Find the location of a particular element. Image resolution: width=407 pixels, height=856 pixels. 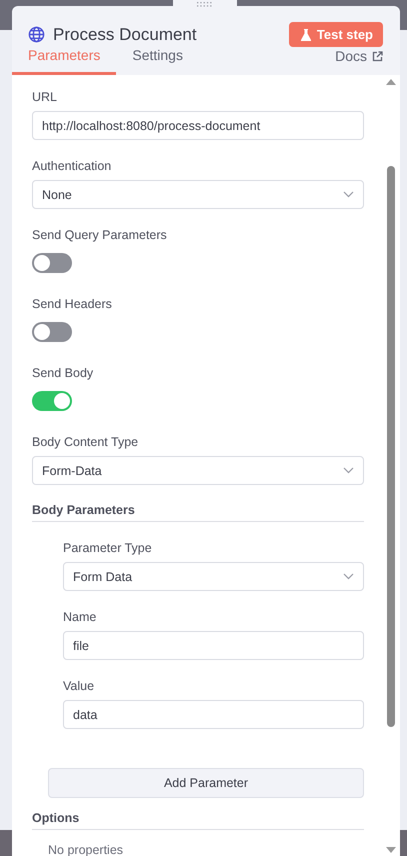

section-title: Options is located at coordinates (198, 820).